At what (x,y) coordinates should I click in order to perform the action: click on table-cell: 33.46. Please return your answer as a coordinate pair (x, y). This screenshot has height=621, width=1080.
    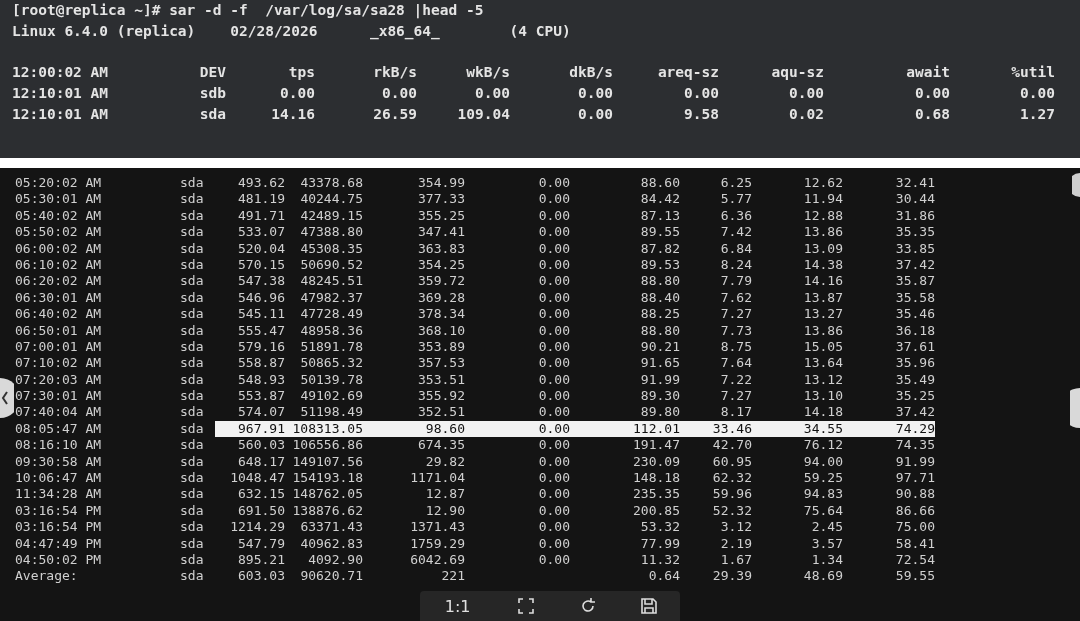
    Looking at the image, I should click on (716, 429).